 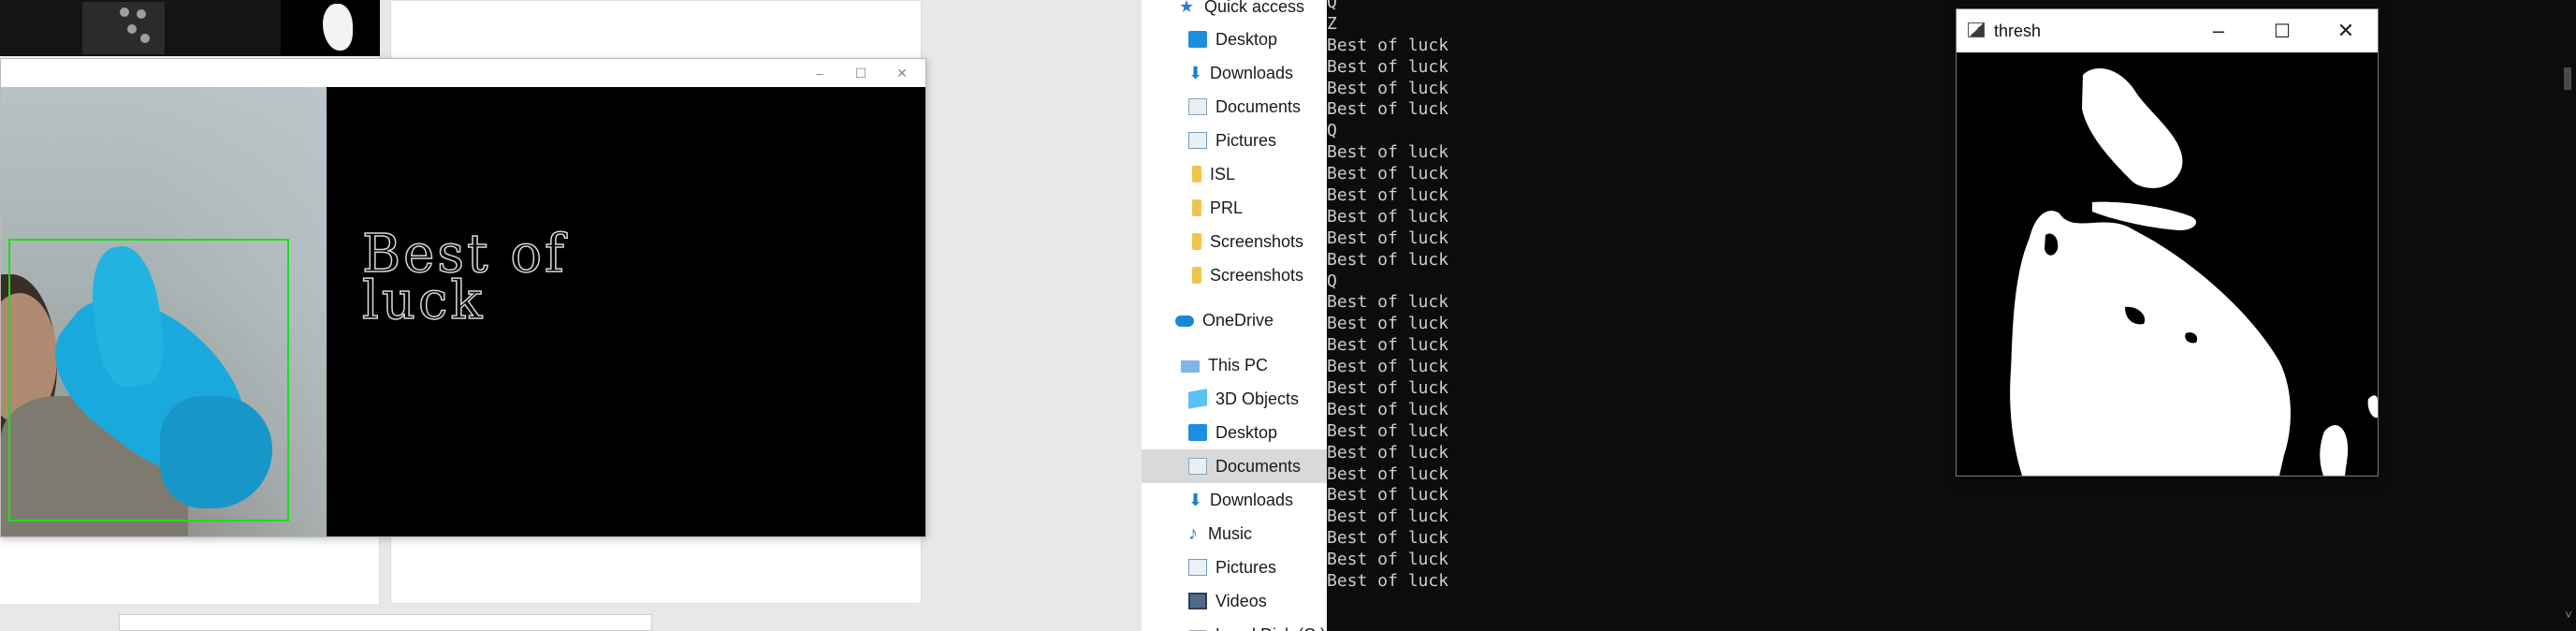 What do you see at coordinates (2567, 78) in the screenshot?
I see `scrollbar-thumb` at bounding box center [2567, 78].